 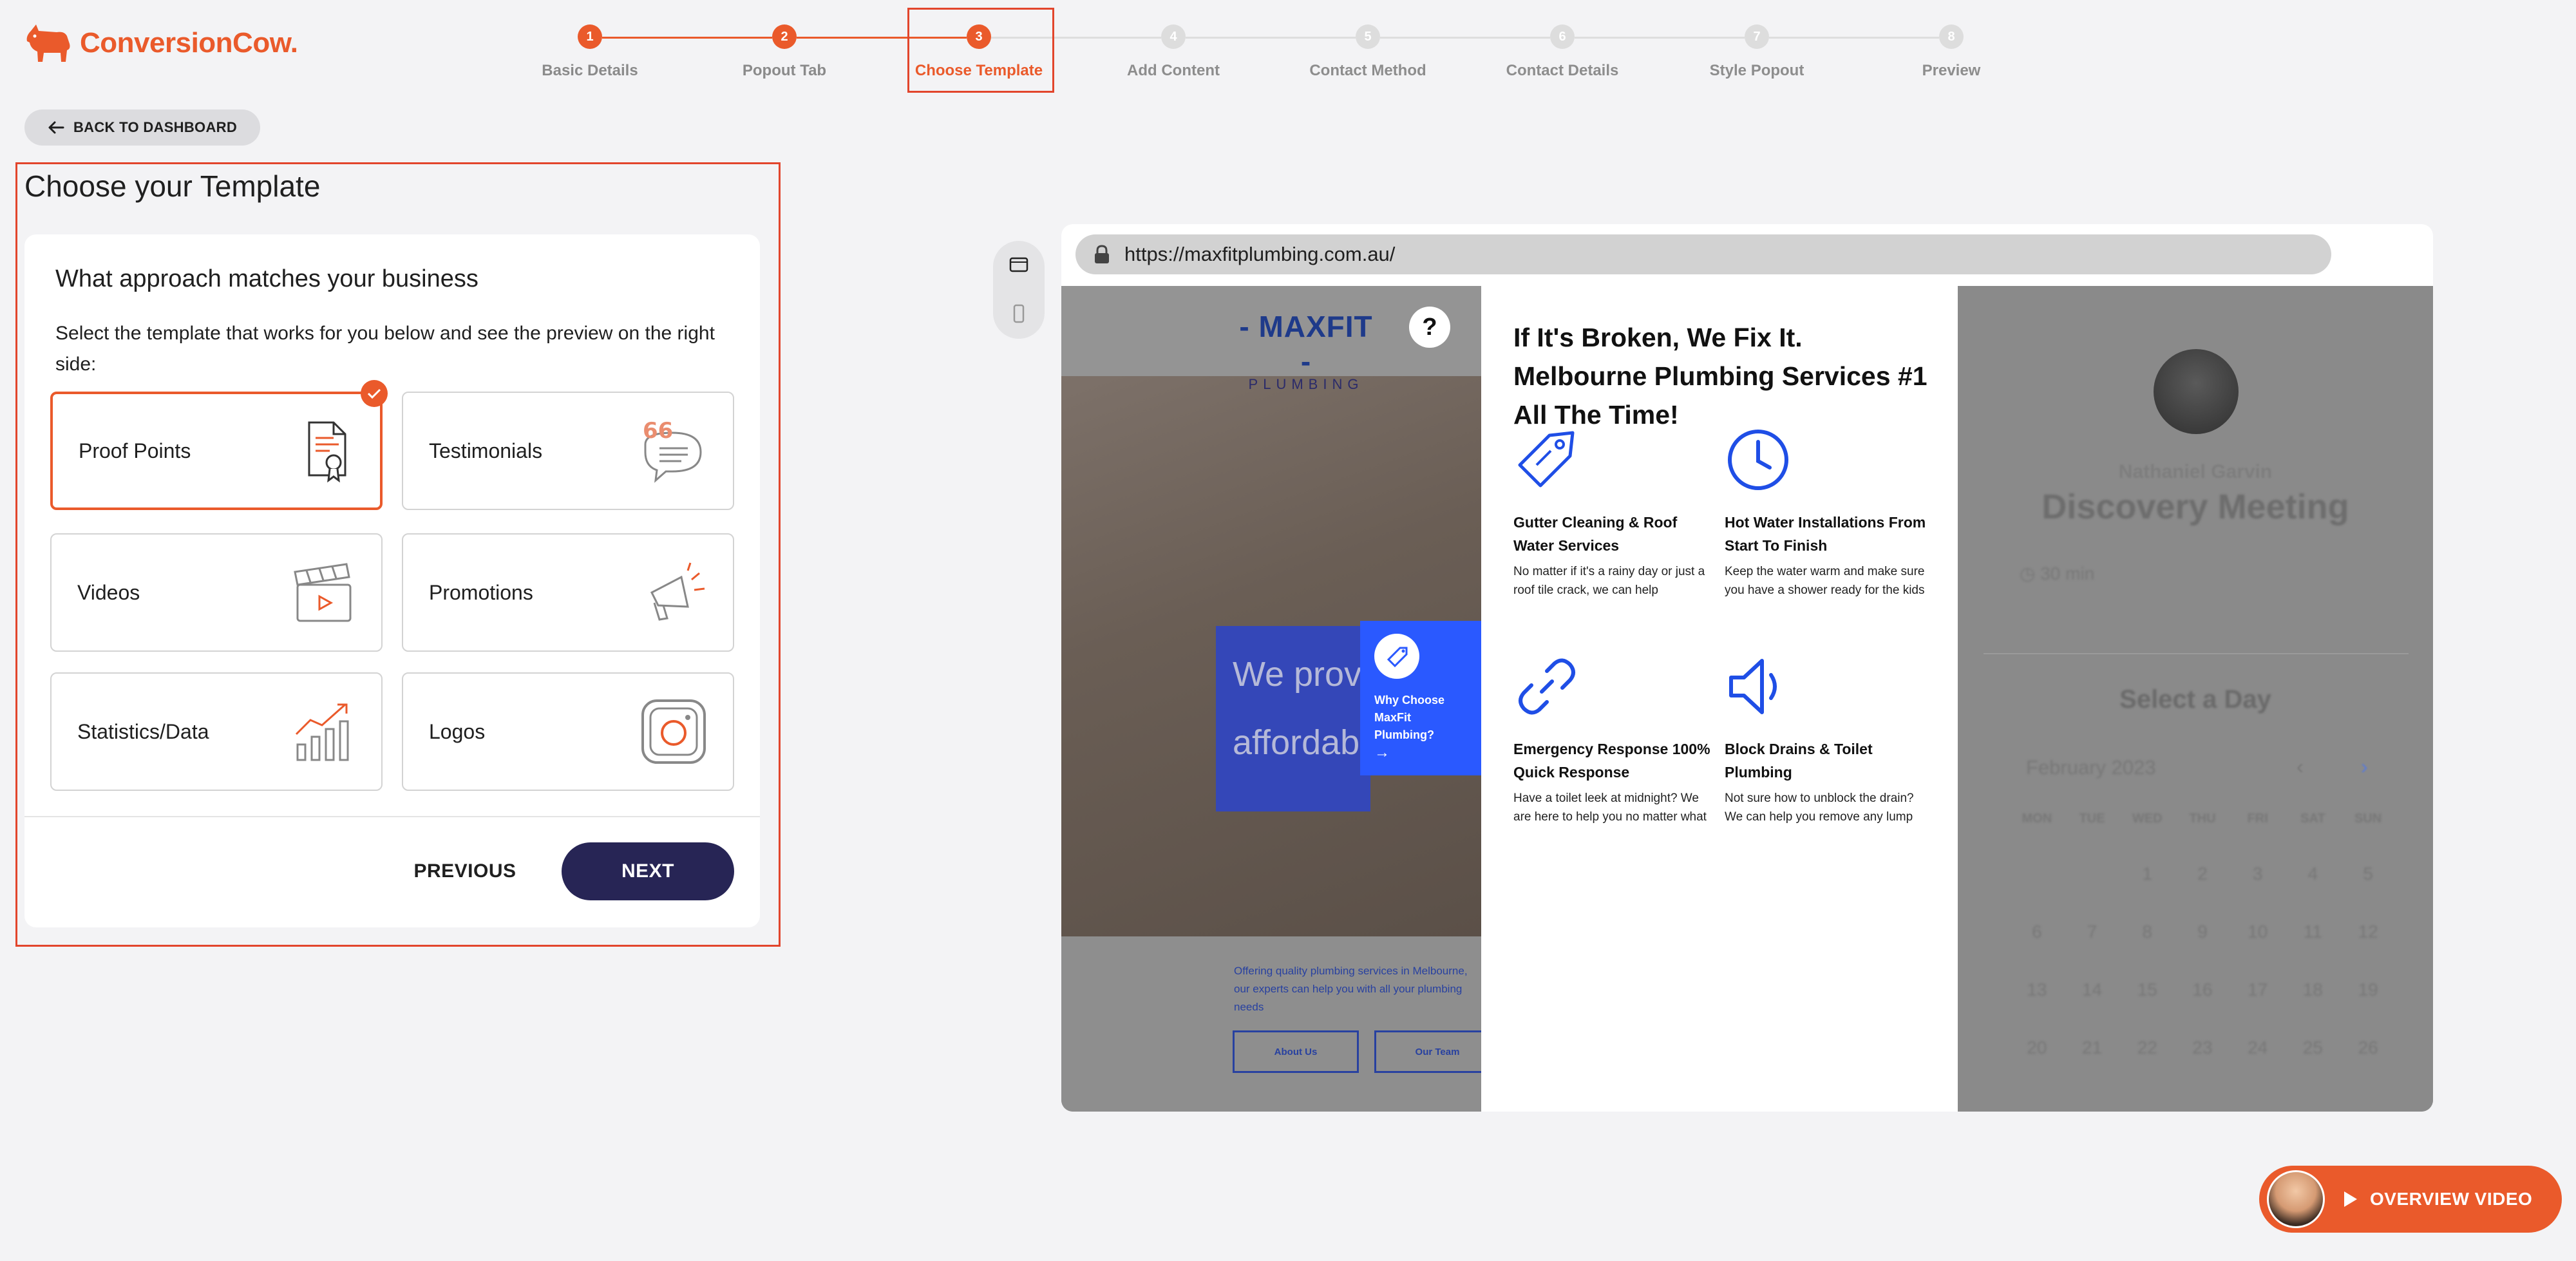 What do you see at coordinates (2037, 874) in the screenshot?
I see `calendar-date` at bounding box center [2037, 874].